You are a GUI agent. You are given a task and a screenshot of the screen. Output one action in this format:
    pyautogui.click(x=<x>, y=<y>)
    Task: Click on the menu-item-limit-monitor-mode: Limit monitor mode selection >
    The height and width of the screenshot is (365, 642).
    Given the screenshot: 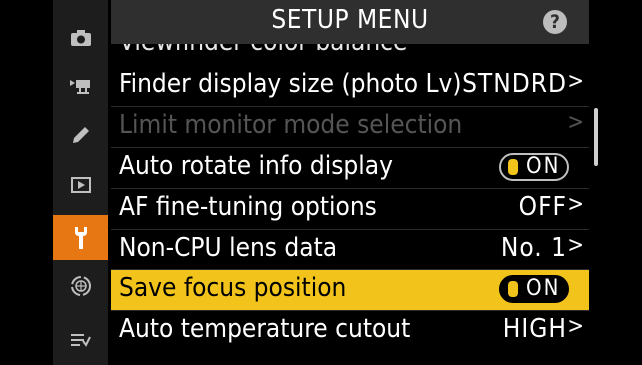 What is the action you would take?
    pyautogui.click(x=350, y=126)
    